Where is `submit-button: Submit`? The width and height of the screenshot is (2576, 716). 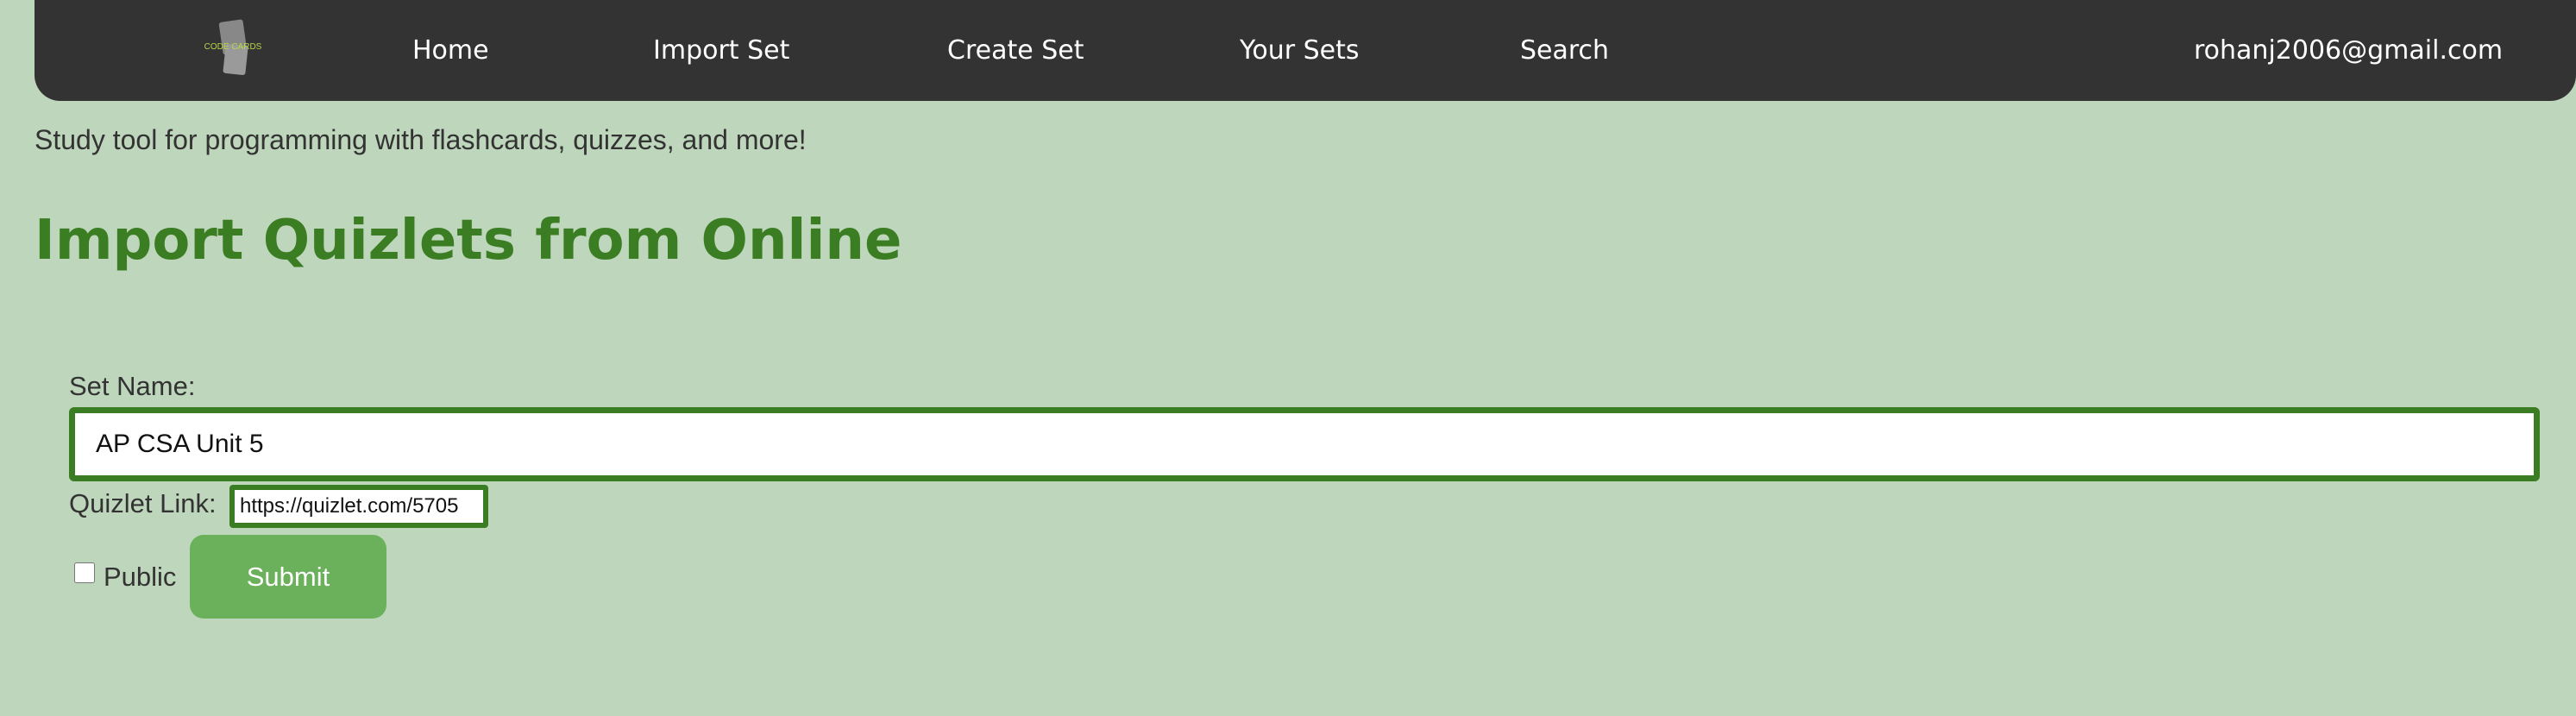
submit-button: Submit is located at coordinates (288, 577).